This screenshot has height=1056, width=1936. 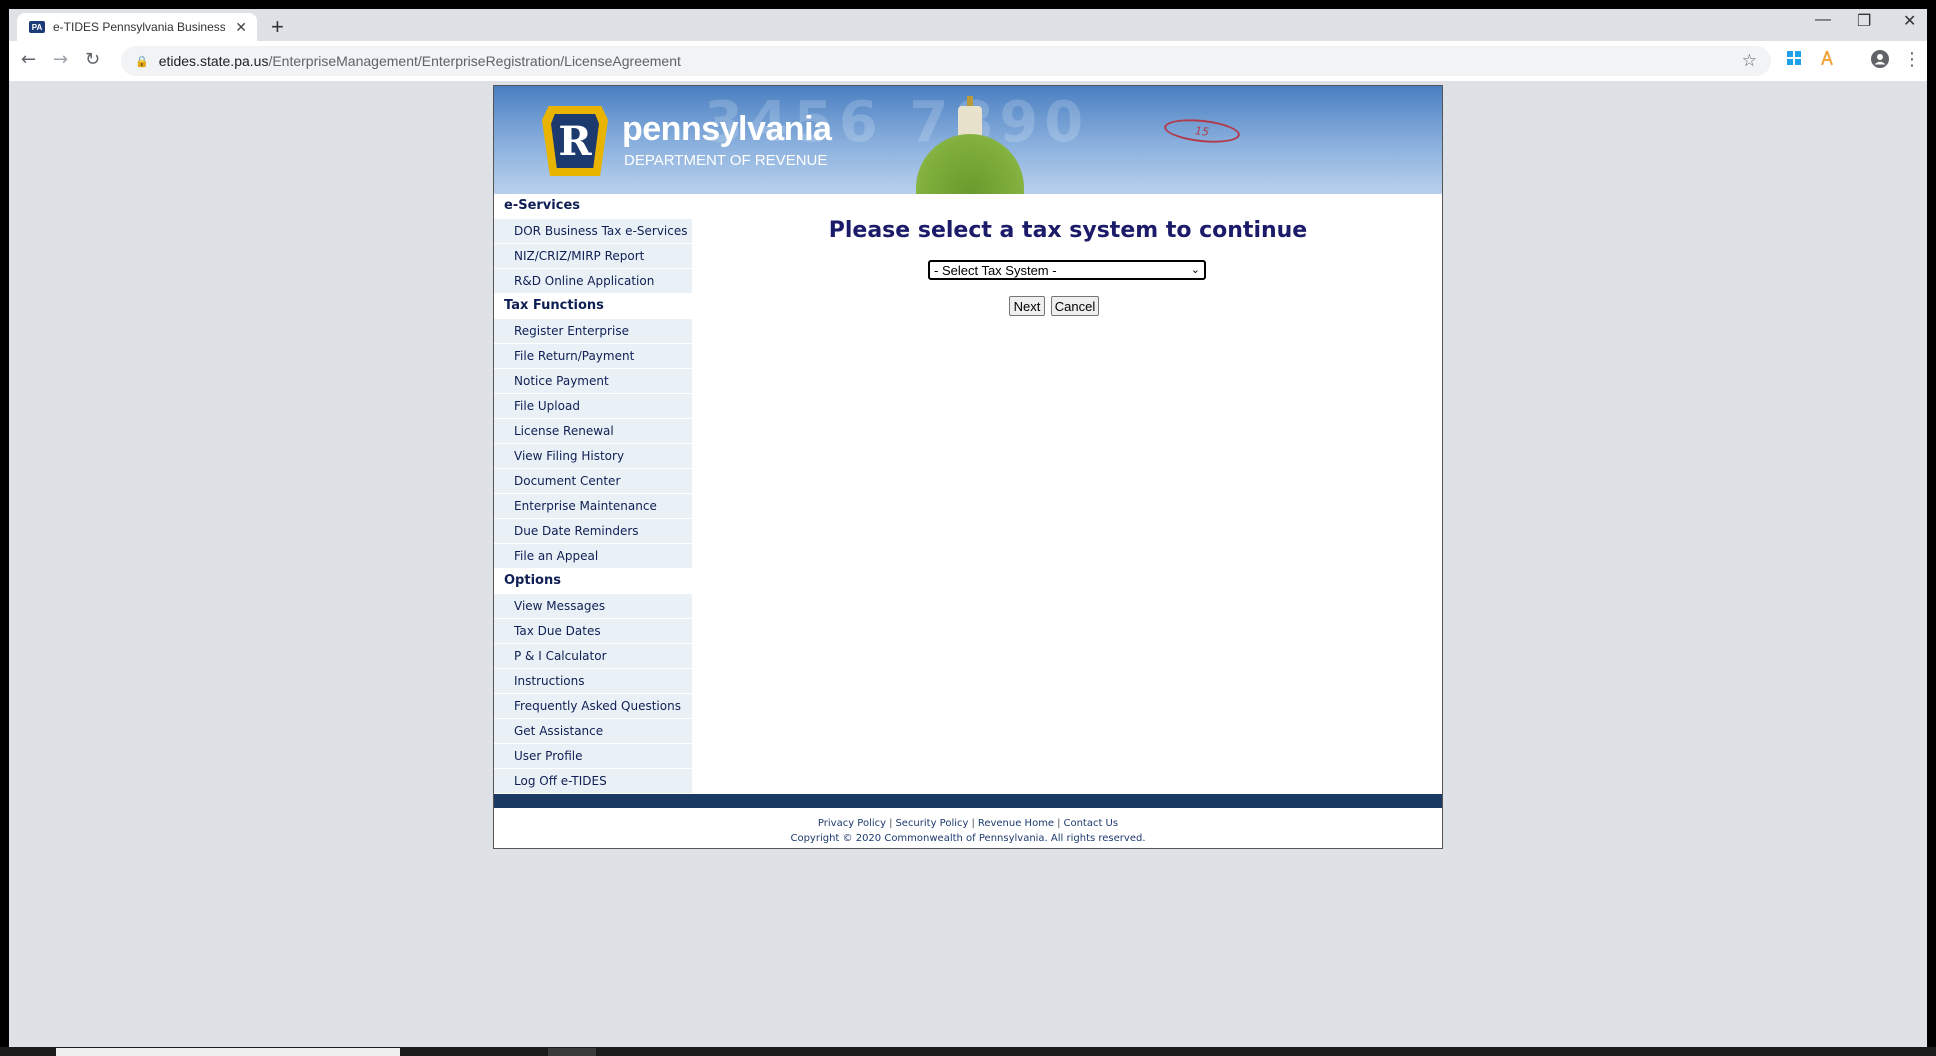 What do you see at coordinates (727, 129) in the screenshot?
I see `brand-name: pennsylvania` at bounding box center [727, 129].